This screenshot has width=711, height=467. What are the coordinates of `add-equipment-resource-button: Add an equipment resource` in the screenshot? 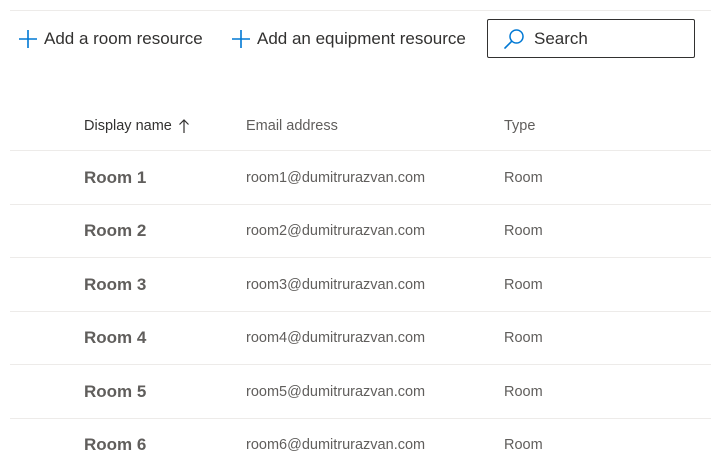 It's located at (347, 39).